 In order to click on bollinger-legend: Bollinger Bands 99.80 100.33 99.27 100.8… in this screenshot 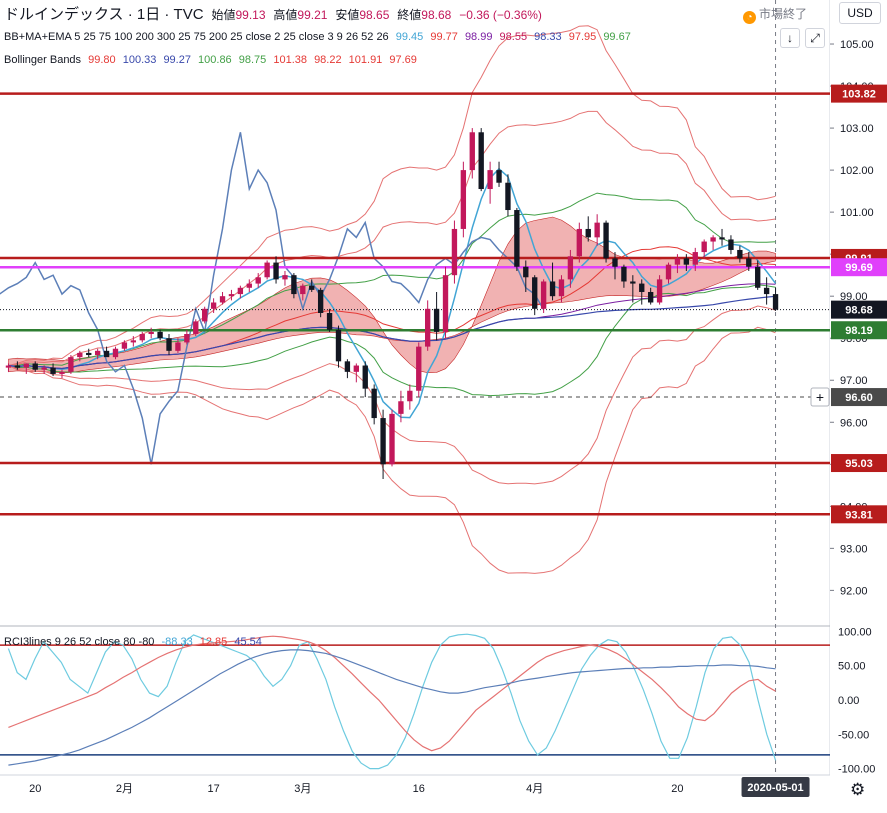, I will do `click(212, 60)`.